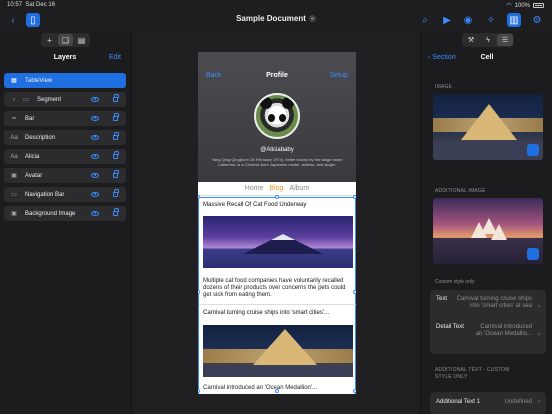 The image size is (552, 414). I want to click on status-time: 10:57 Sat Dec 16, so click(31, 5).